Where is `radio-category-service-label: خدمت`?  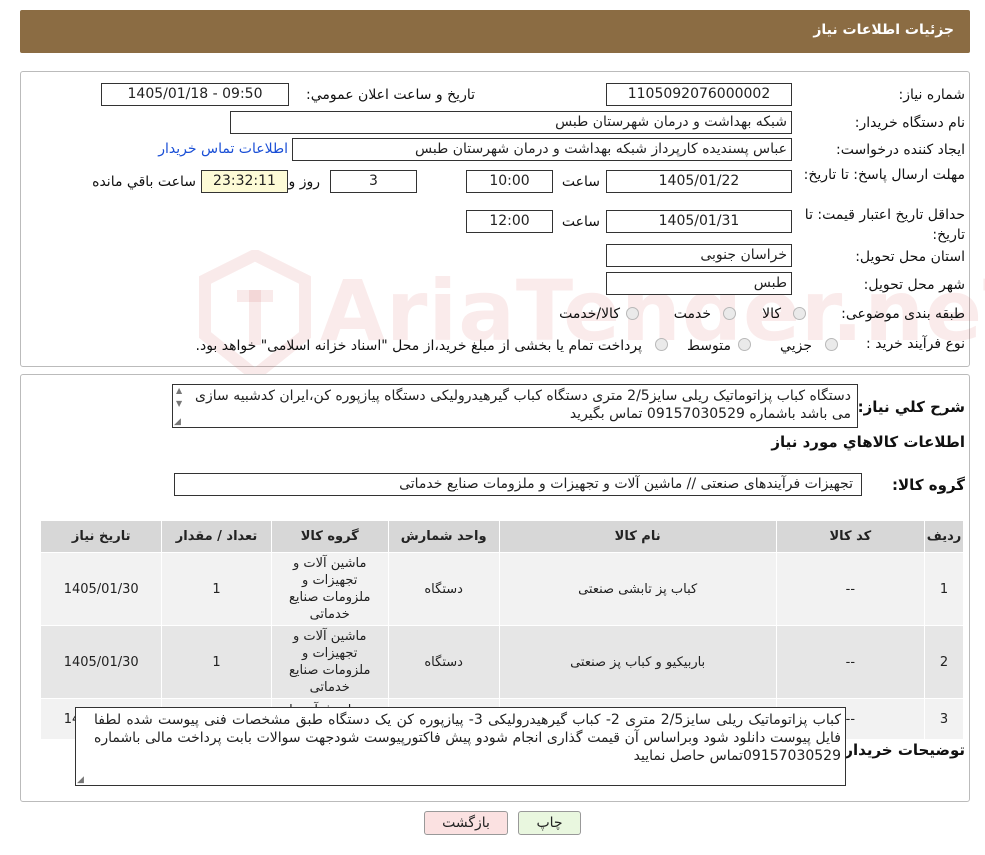 radio-category-service-label: خدمت is located at coordinates (692, 314).